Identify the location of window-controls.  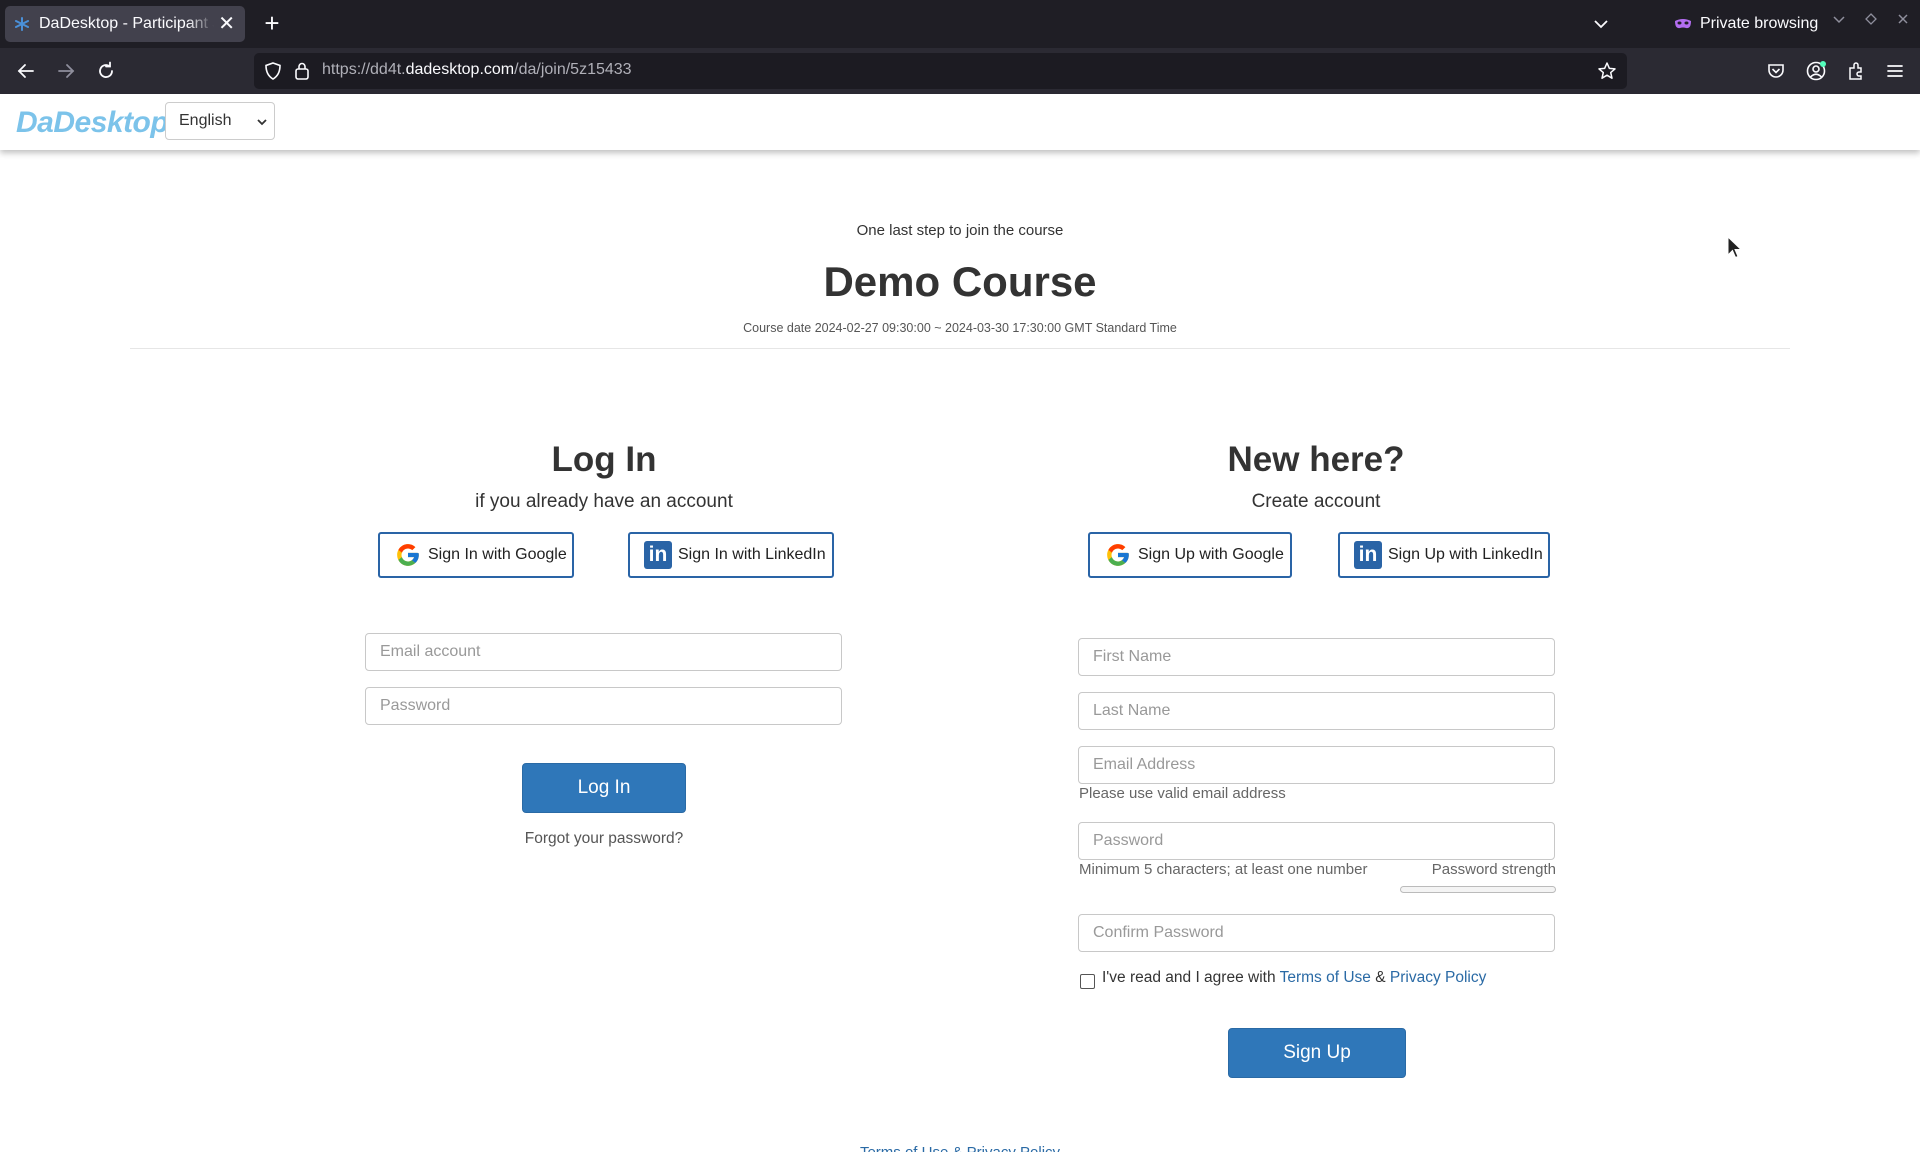
(1871, 20).